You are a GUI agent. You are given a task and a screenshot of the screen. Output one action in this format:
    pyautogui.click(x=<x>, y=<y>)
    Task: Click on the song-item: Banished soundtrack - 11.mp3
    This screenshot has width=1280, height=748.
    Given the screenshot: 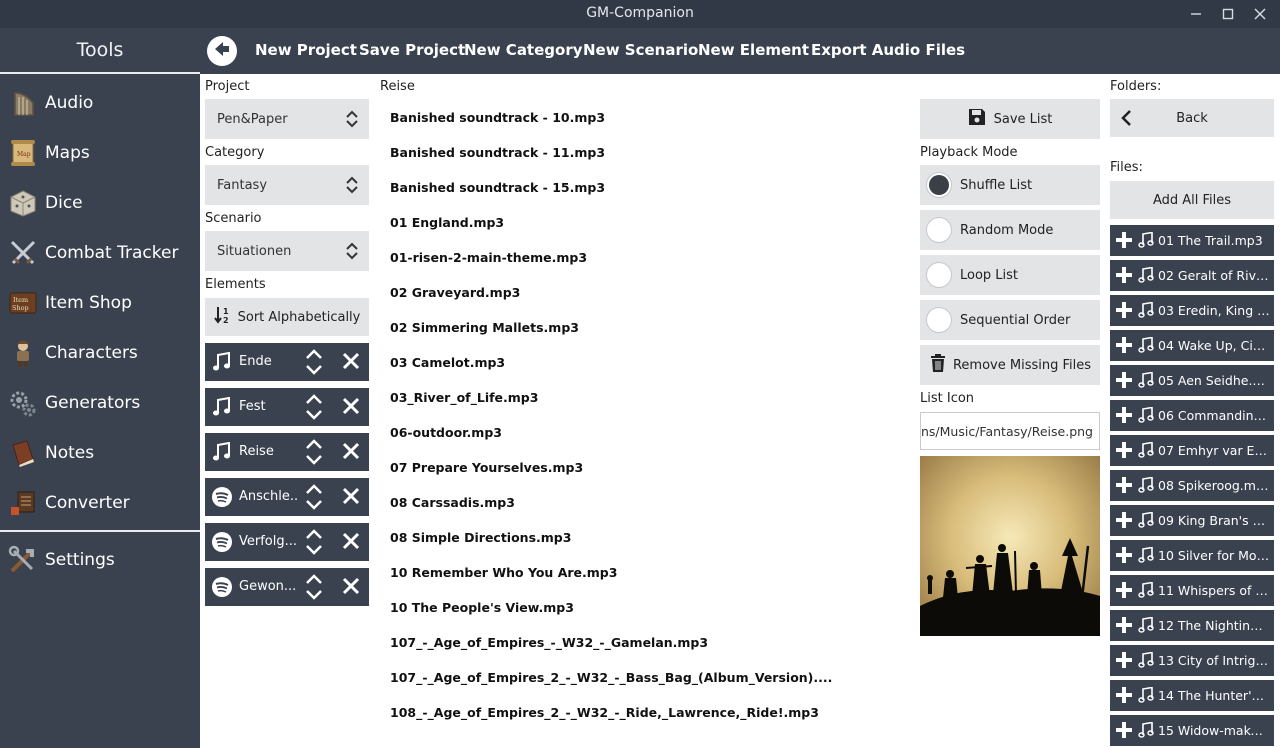 What is the action you would take?
    pyautogui.click(x=497, y=152)
    